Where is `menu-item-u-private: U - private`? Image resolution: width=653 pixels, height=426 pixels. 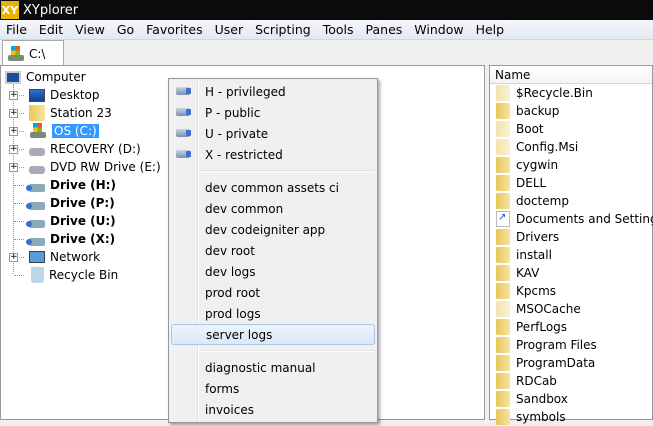
menu-item-u-private: U - private is located at coordinates (273, 133).